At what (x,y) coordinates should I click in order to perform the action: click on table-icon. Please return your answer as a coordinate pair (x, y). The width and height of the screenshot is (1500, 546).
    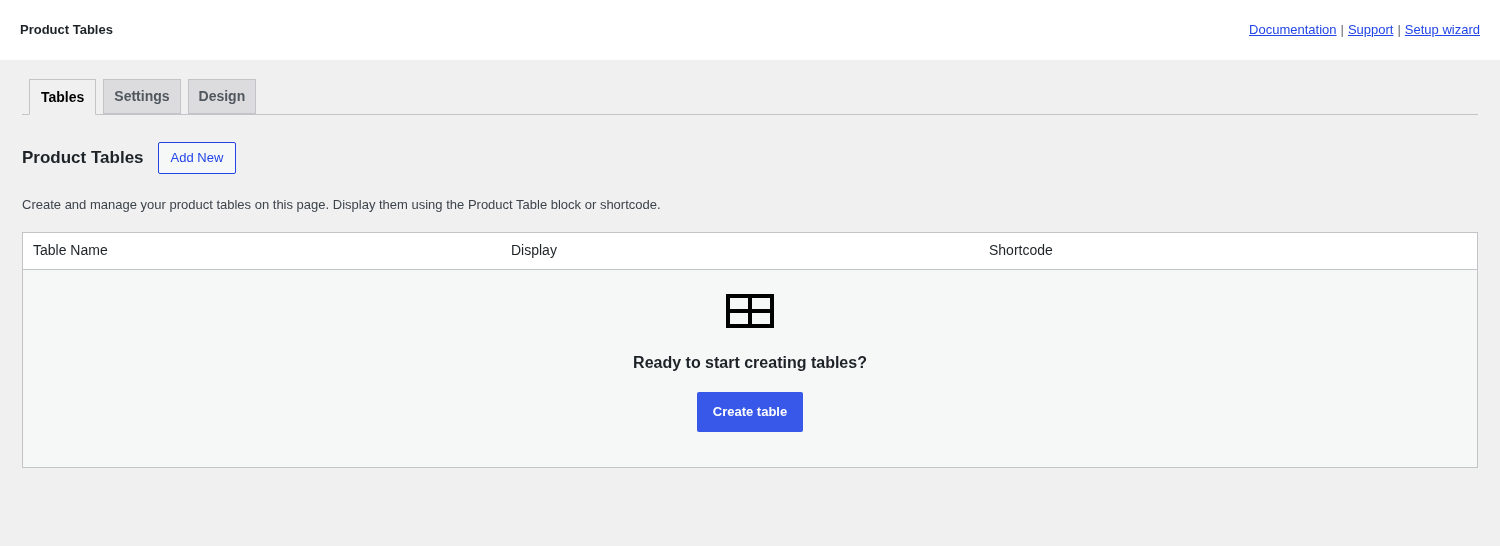
    Looking at the image, I should click on (750, 310).